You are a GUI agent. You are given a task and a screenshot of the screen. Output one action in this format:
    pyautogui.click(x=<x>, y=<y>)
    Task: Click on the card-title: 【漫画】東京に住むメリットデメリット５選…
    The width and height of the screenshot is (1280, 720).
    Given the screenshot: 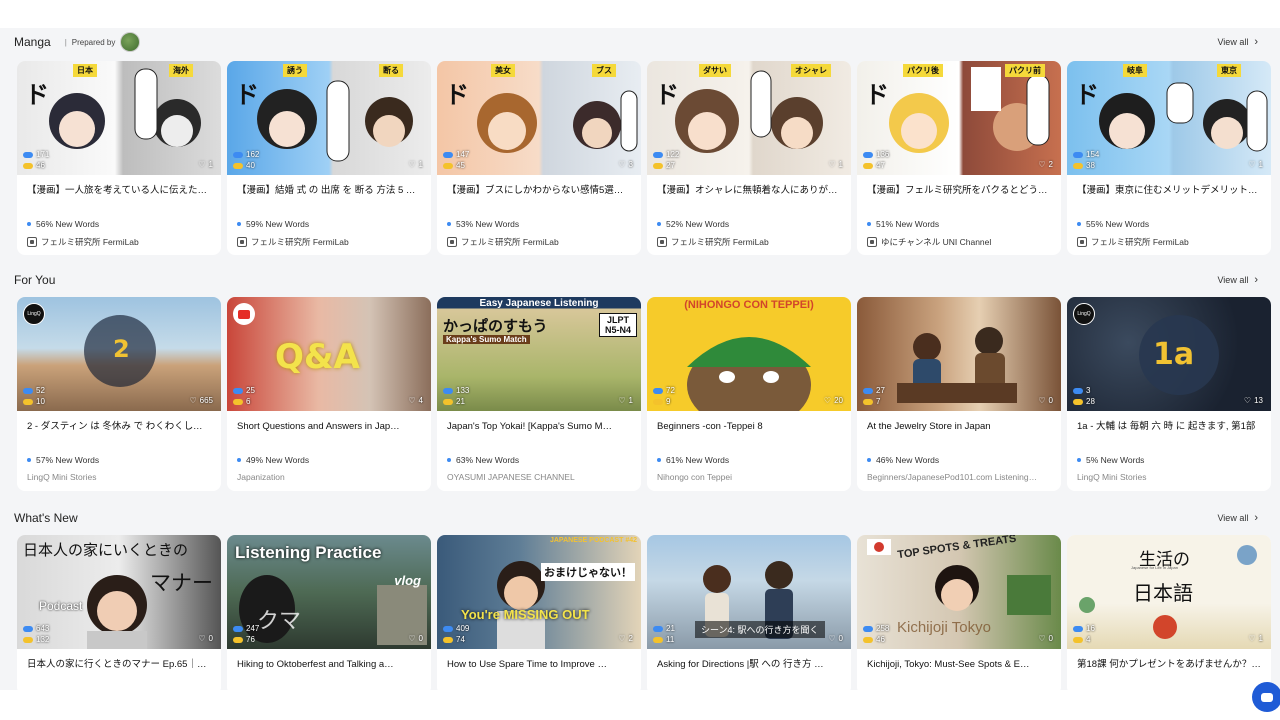 What is the action you would take?
    pyautogui.click(x=1169, y=190)
    